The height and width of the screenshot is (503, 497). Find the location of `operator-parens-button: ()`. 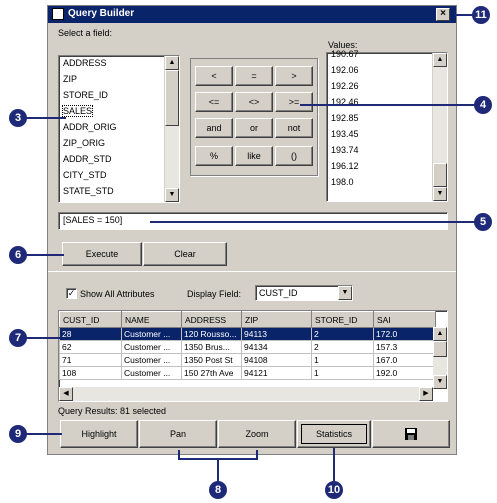

operator-parens-button: () is located at coordinates (294, 156).